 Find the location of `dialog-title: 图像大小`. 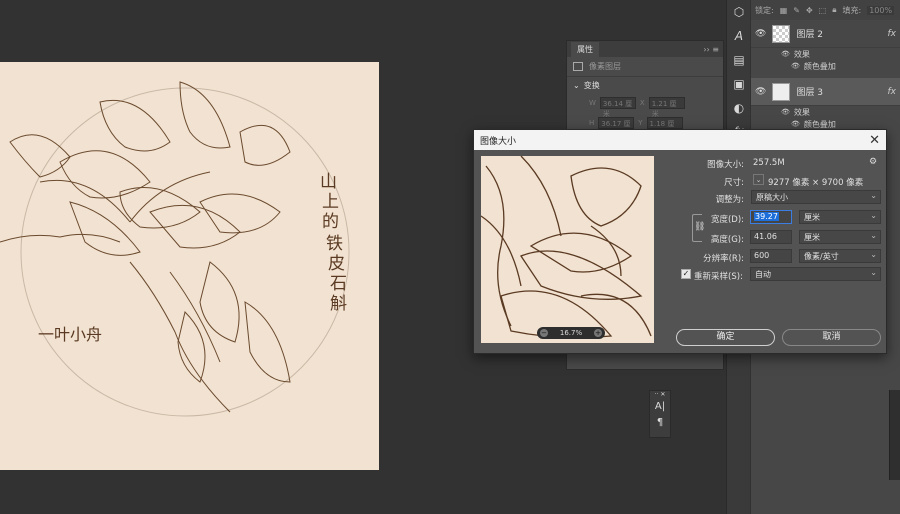

dialog-title: 图像大小 is located at coordinates (498, 141).